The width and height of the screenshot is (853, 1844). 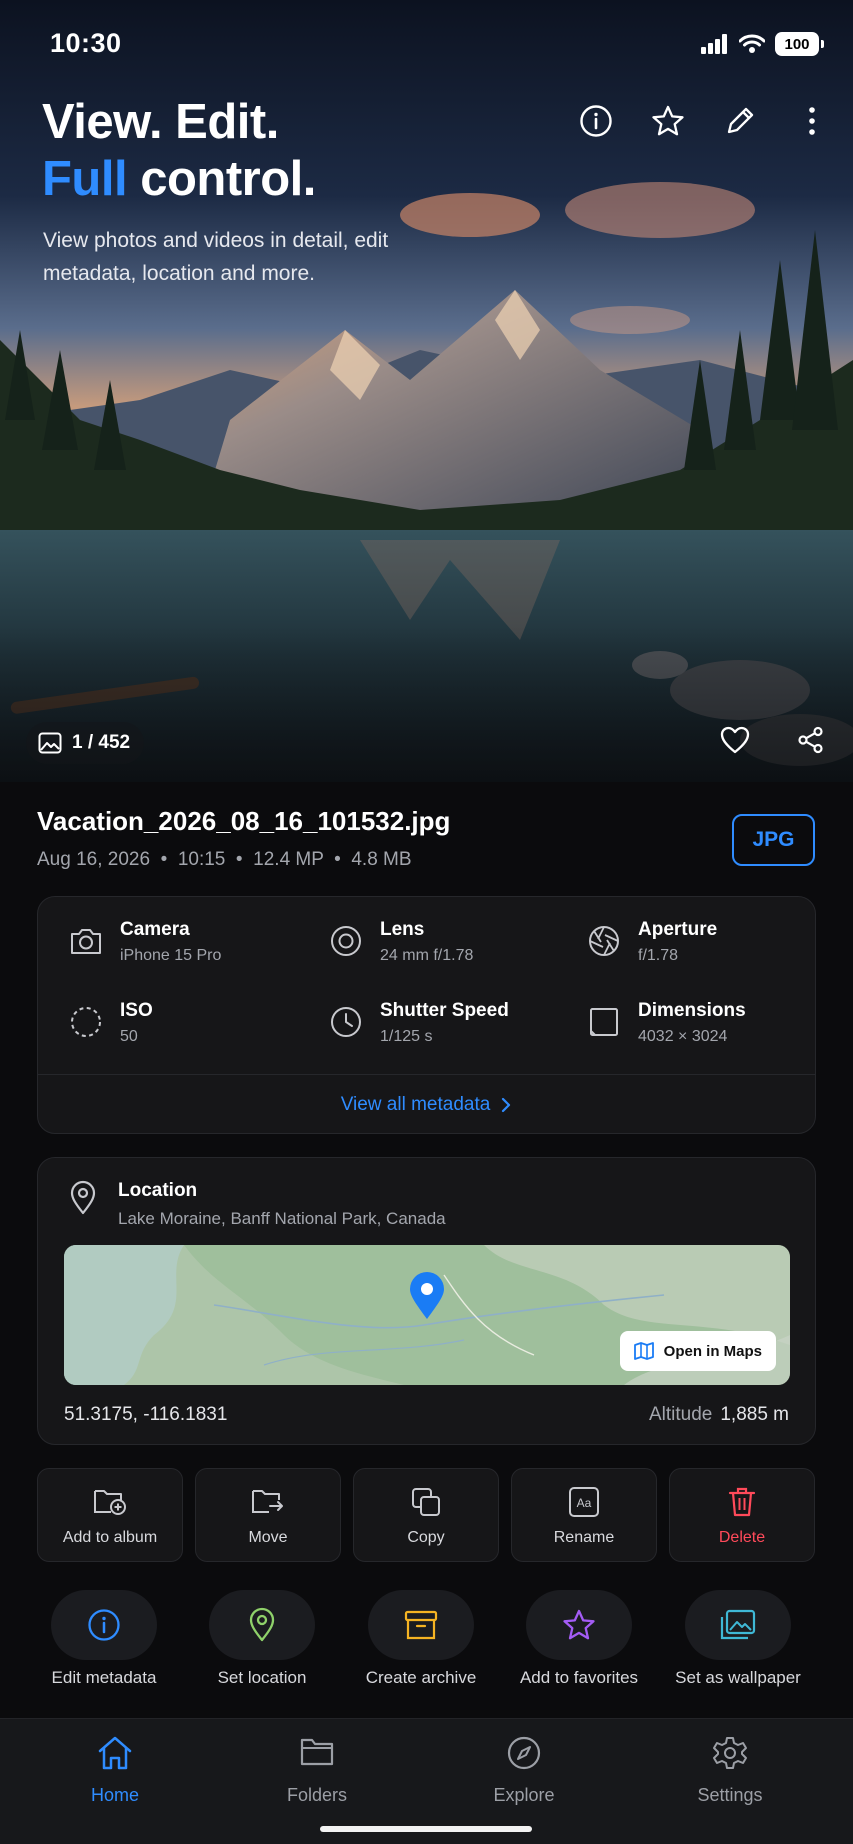 I want to click on file-name: Vacation_2026_08_16_101532.jpg, so click(x=244, y=821).